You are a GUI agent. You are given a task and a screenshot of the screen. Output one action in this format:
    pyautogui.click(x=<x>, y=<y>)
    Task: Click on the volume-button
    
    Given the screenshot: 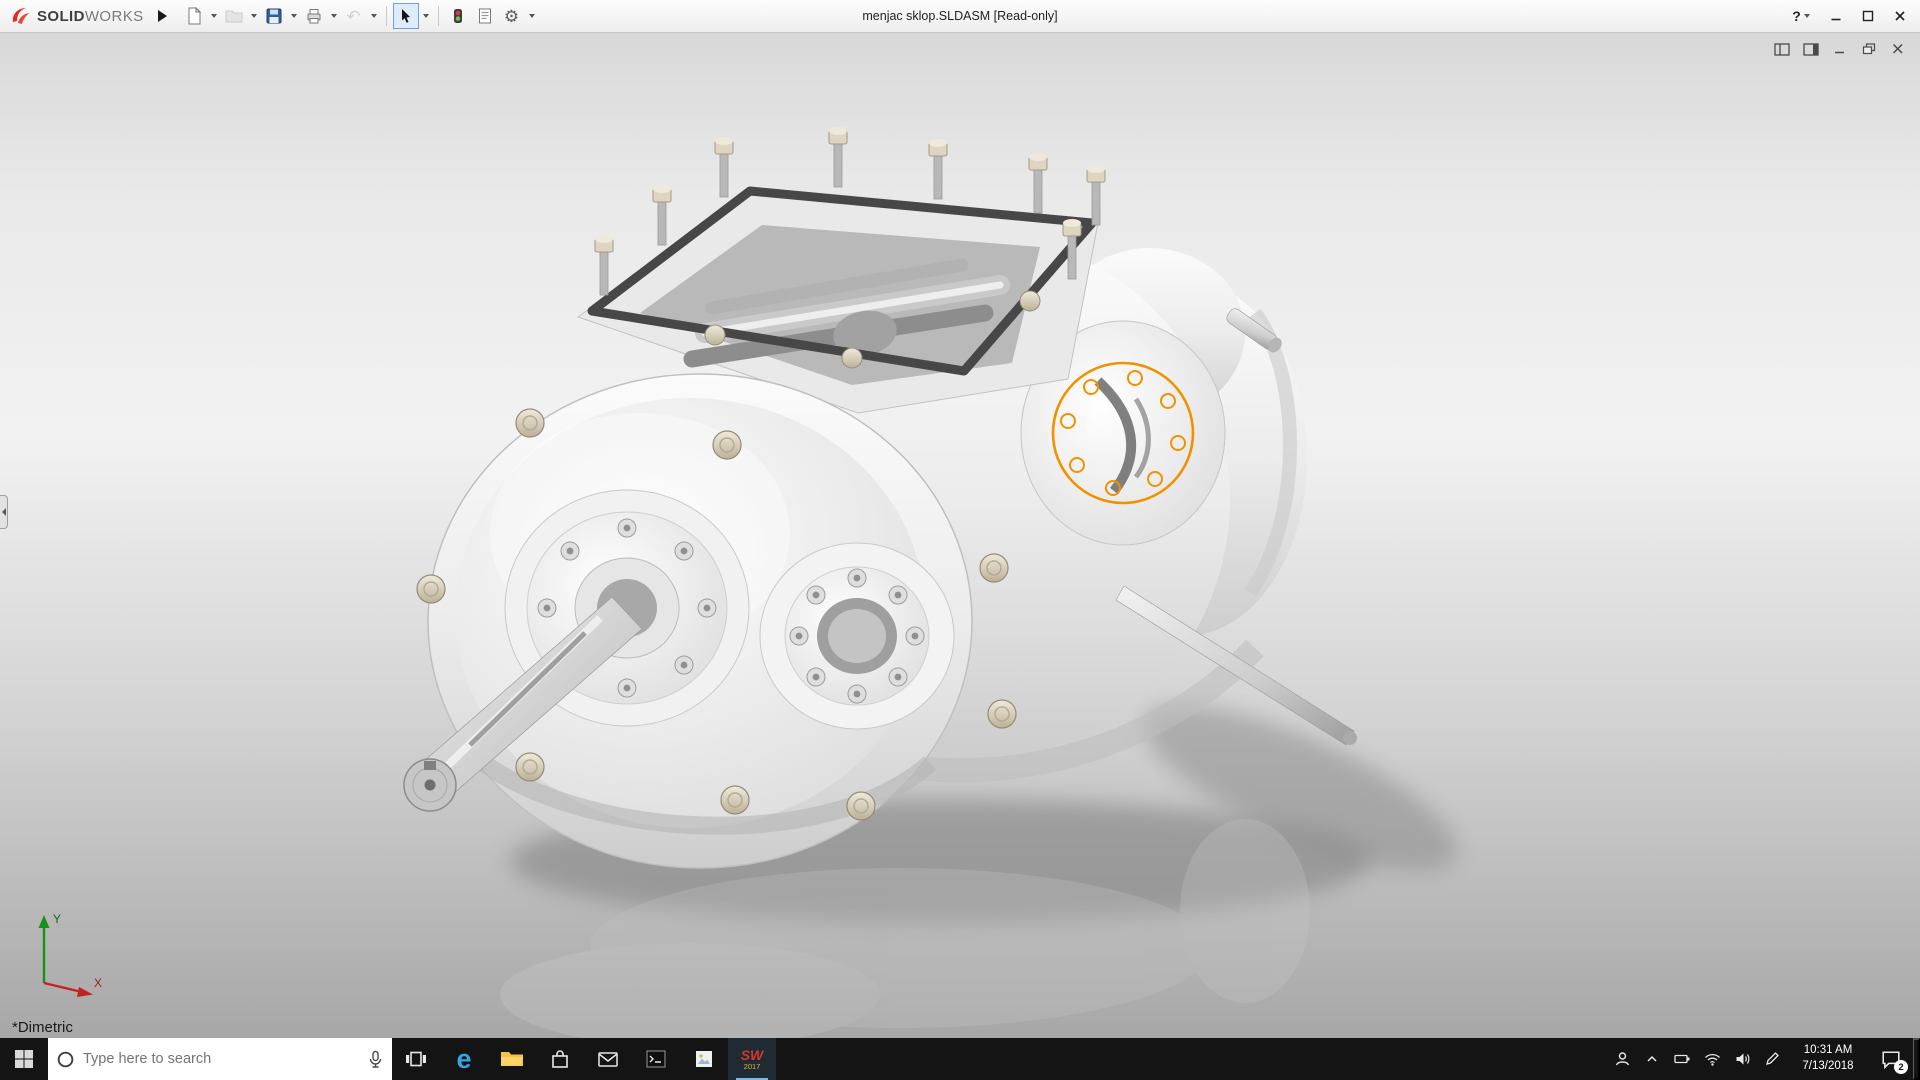 What is the action you would take?
    pyautogui.click(x=1742, y=1059)
    